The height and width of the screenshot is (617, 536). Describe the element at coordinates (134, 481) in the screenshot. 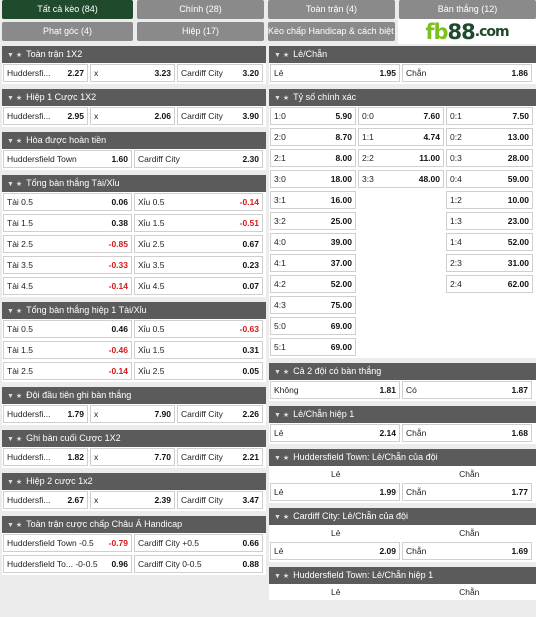

I see `market-header: ▼ ★ Hiệp 2 cược 1x2` at that location.